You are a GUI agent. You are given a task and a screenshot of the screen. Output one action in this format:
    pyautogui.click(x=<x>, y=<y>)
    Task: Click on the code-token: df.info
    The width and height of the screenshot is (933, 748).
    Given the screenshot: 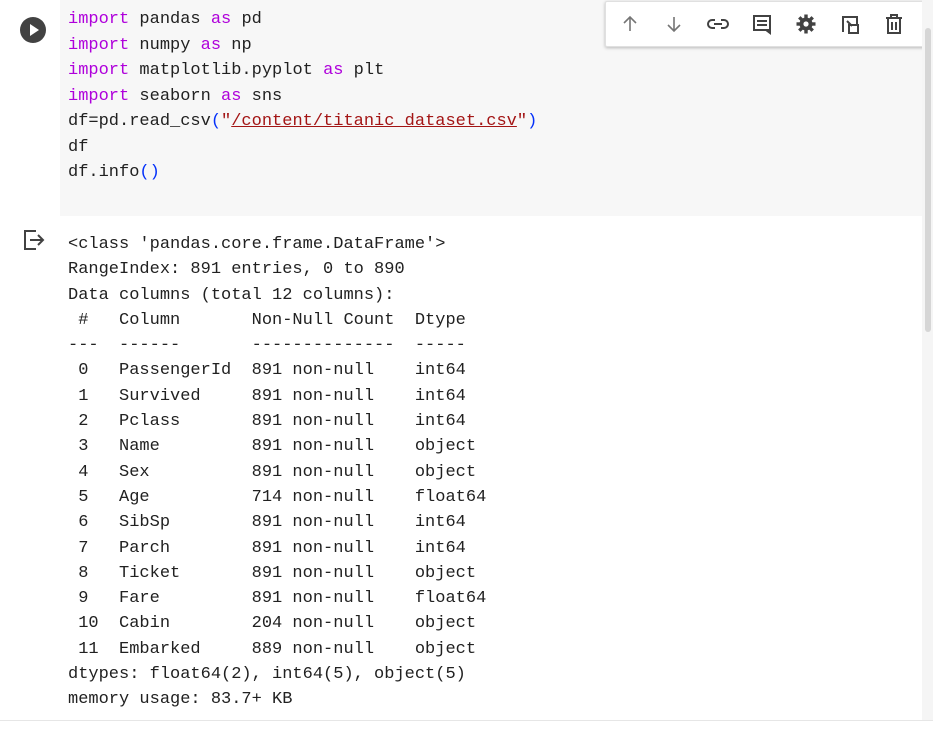 What is the action you would take?
    pyautogui.click(x=104, y=172)
    